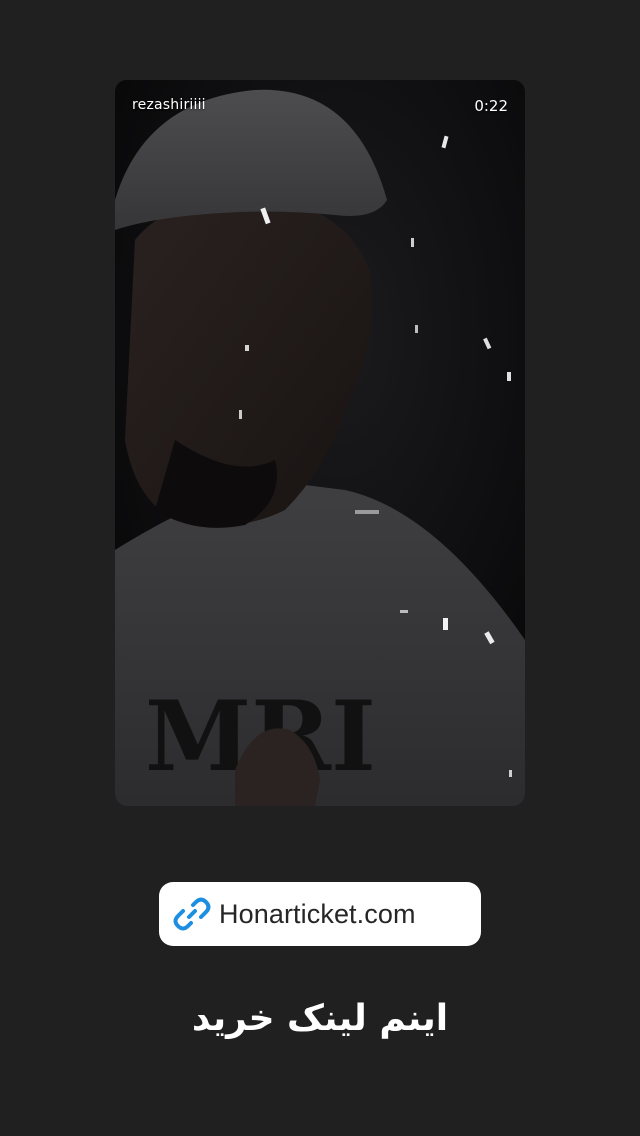 This screenshot has width=640, height=1136. What do you see at coordinates (320, 1018) in the screenshot?
I see `story-caption: اینم لینک خرید` at bounding box center [320, 1018].